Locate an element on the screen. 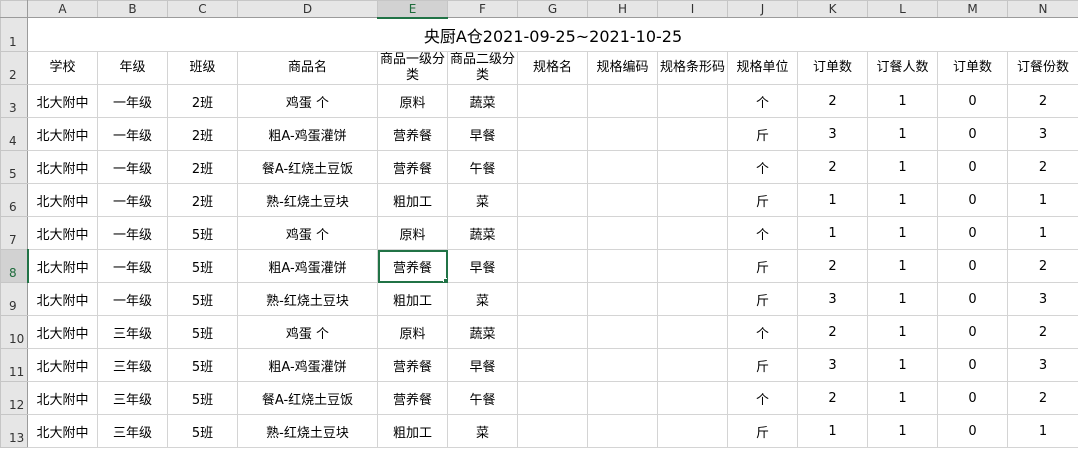 This screenshot has height=449, width=1078. column-title-cell: 规格条形码 is located at coordinates (692, 68).